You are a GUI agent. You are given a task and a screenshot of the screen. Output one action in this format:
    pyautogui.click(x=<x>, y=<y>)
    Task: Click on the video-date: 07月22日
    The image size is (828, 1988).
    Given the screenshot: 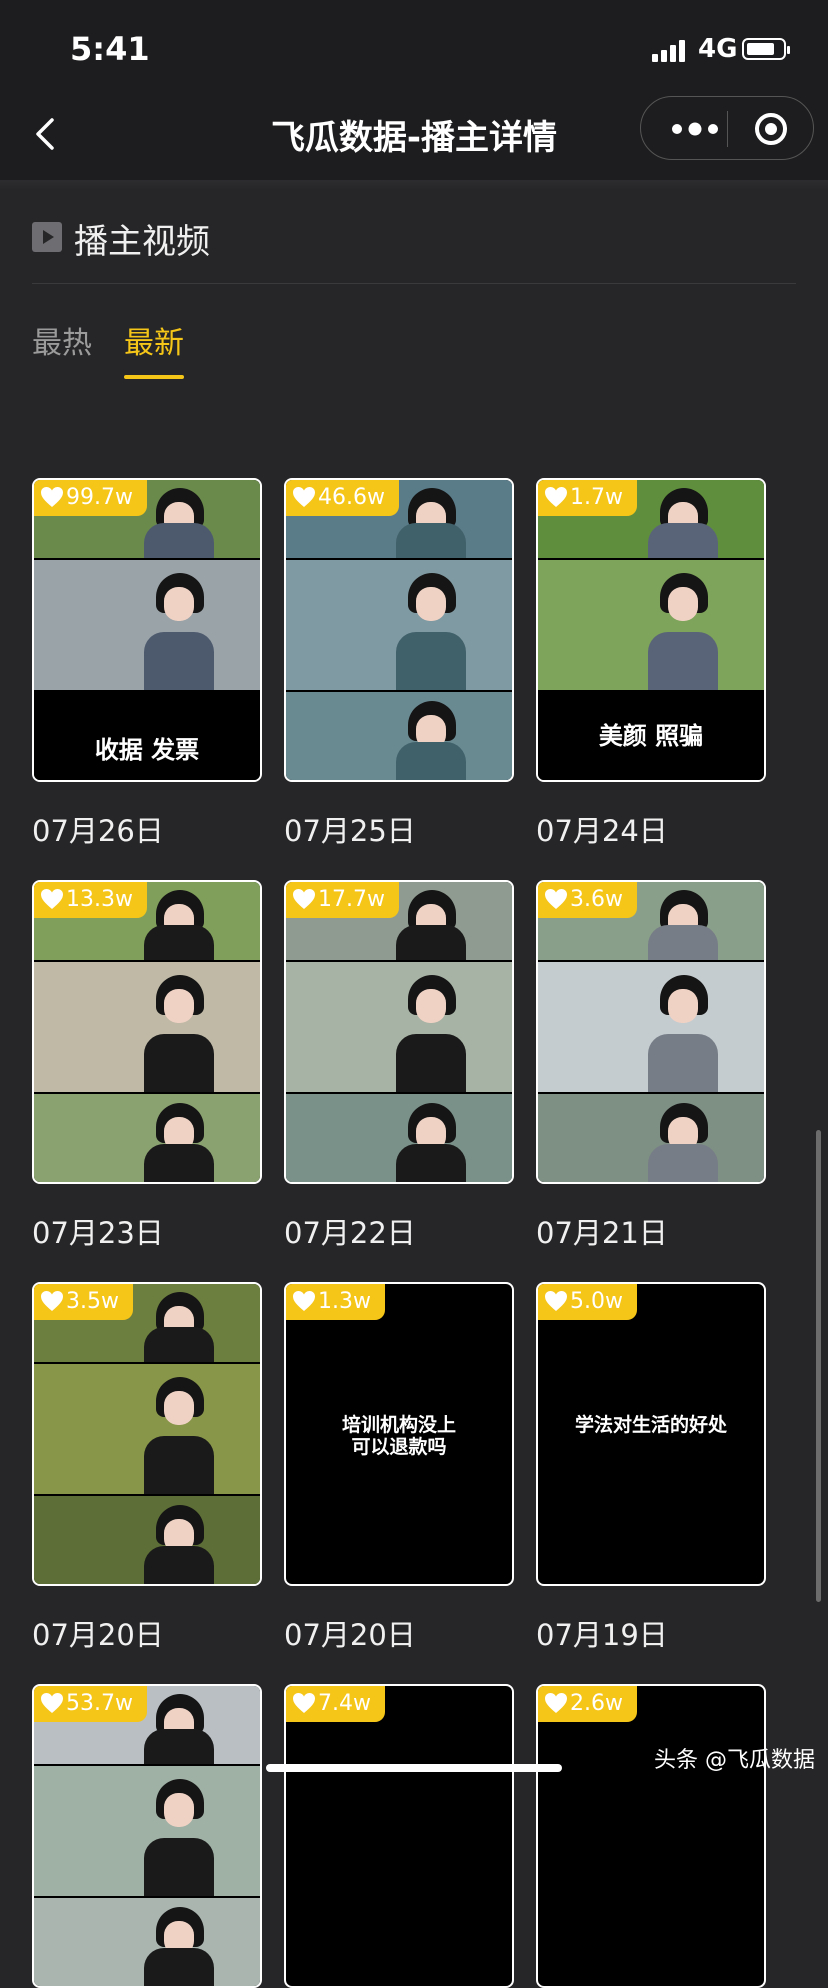 What is the action you would take?
    pyautogui.click(x=350, y=1233)
    